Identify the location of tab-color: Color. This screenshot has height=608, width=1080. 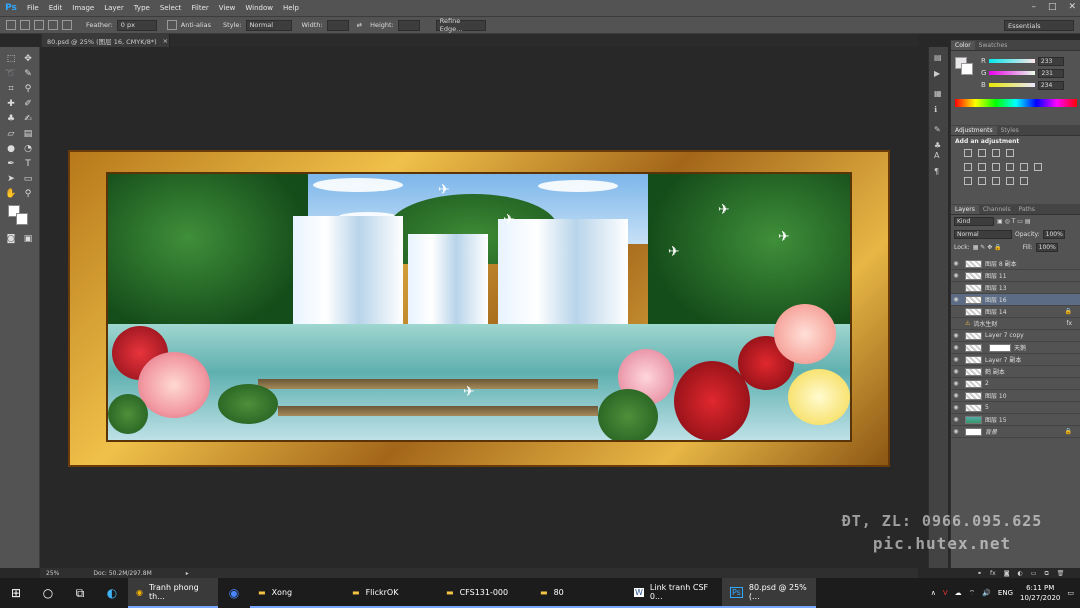
(963, 45).